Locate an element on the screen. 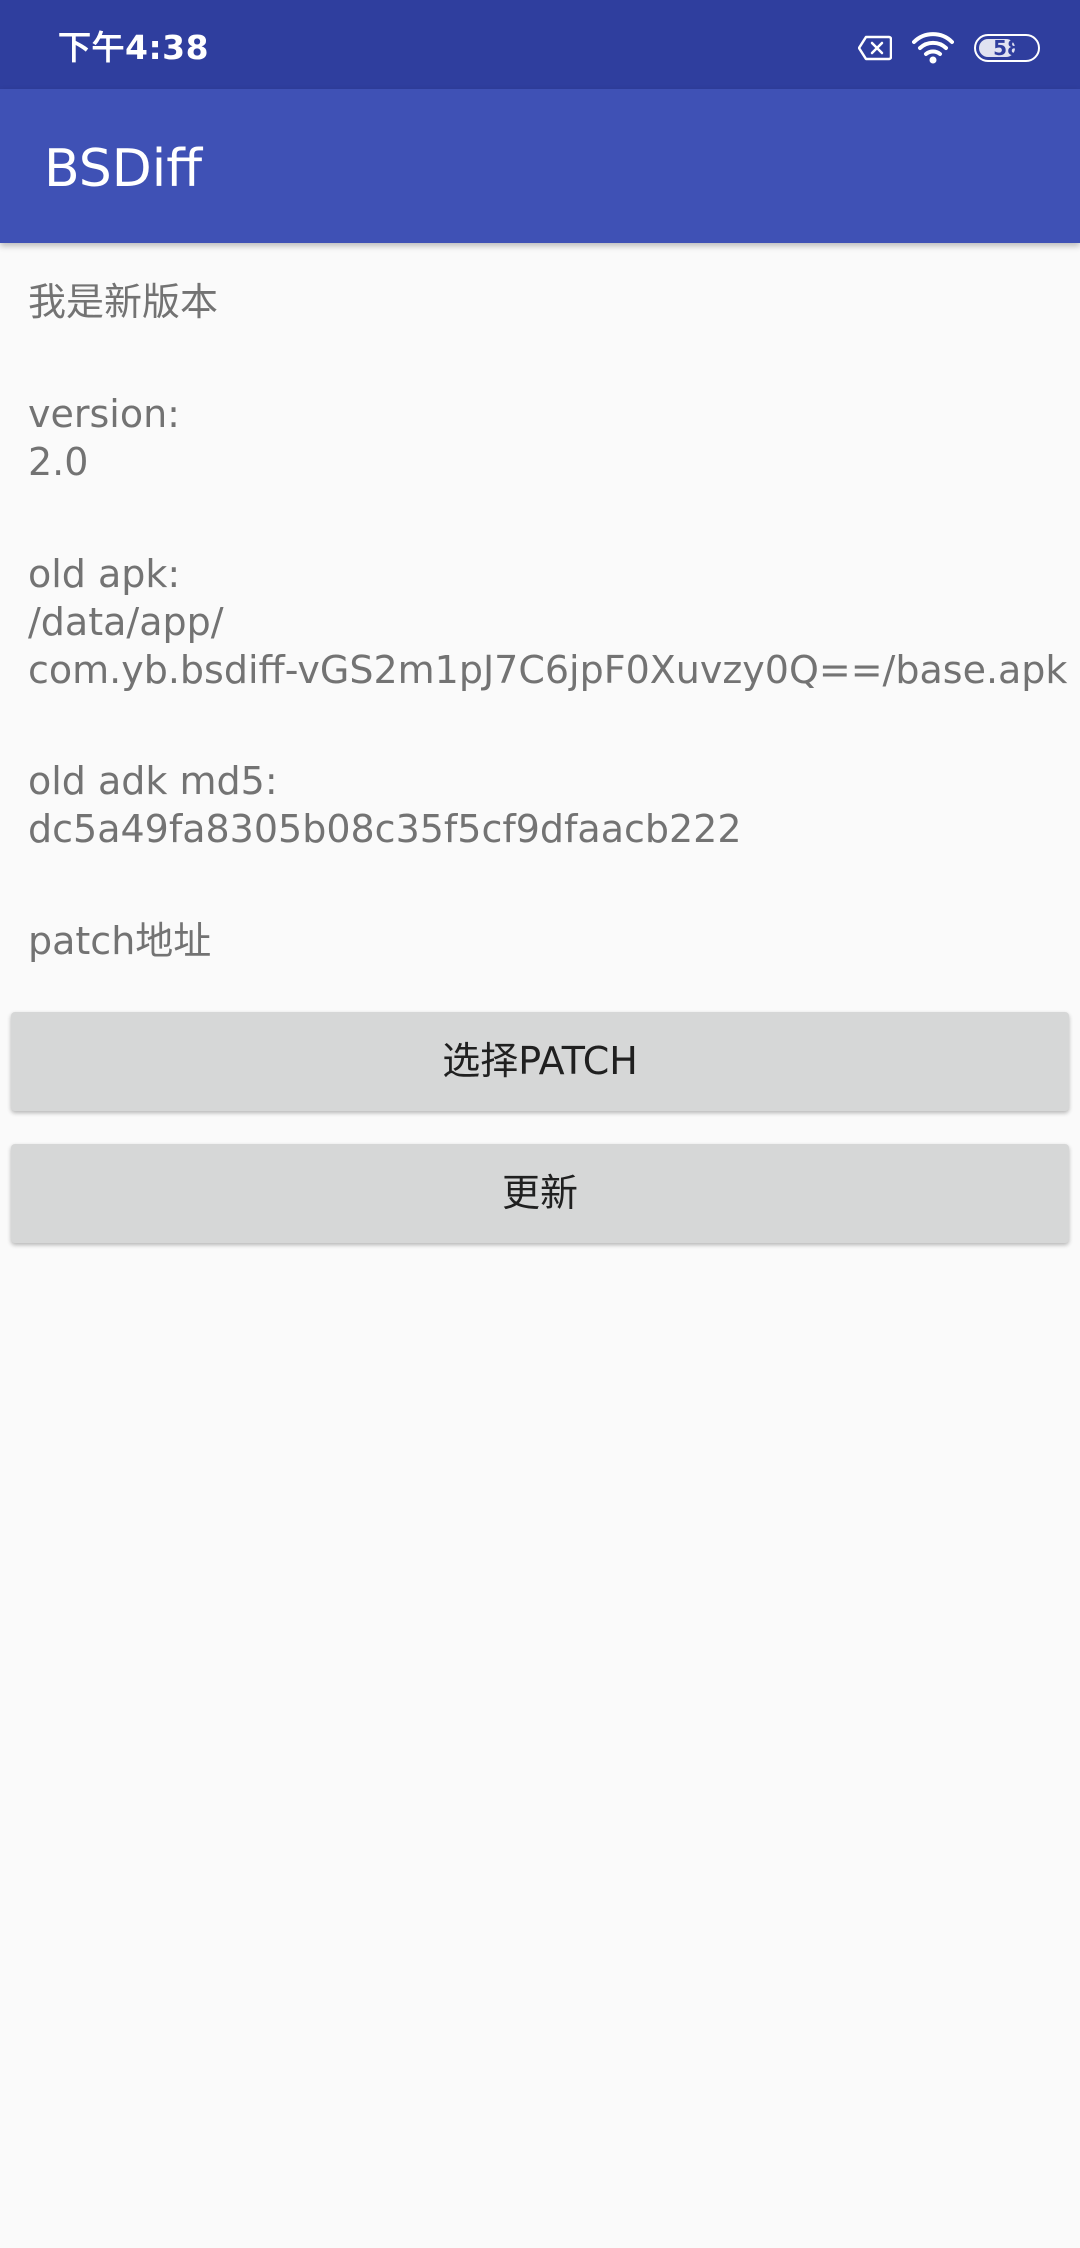 This screenshot has height=2248, width=1080. update-button: 更新 is located at coordinates (540, 1193).